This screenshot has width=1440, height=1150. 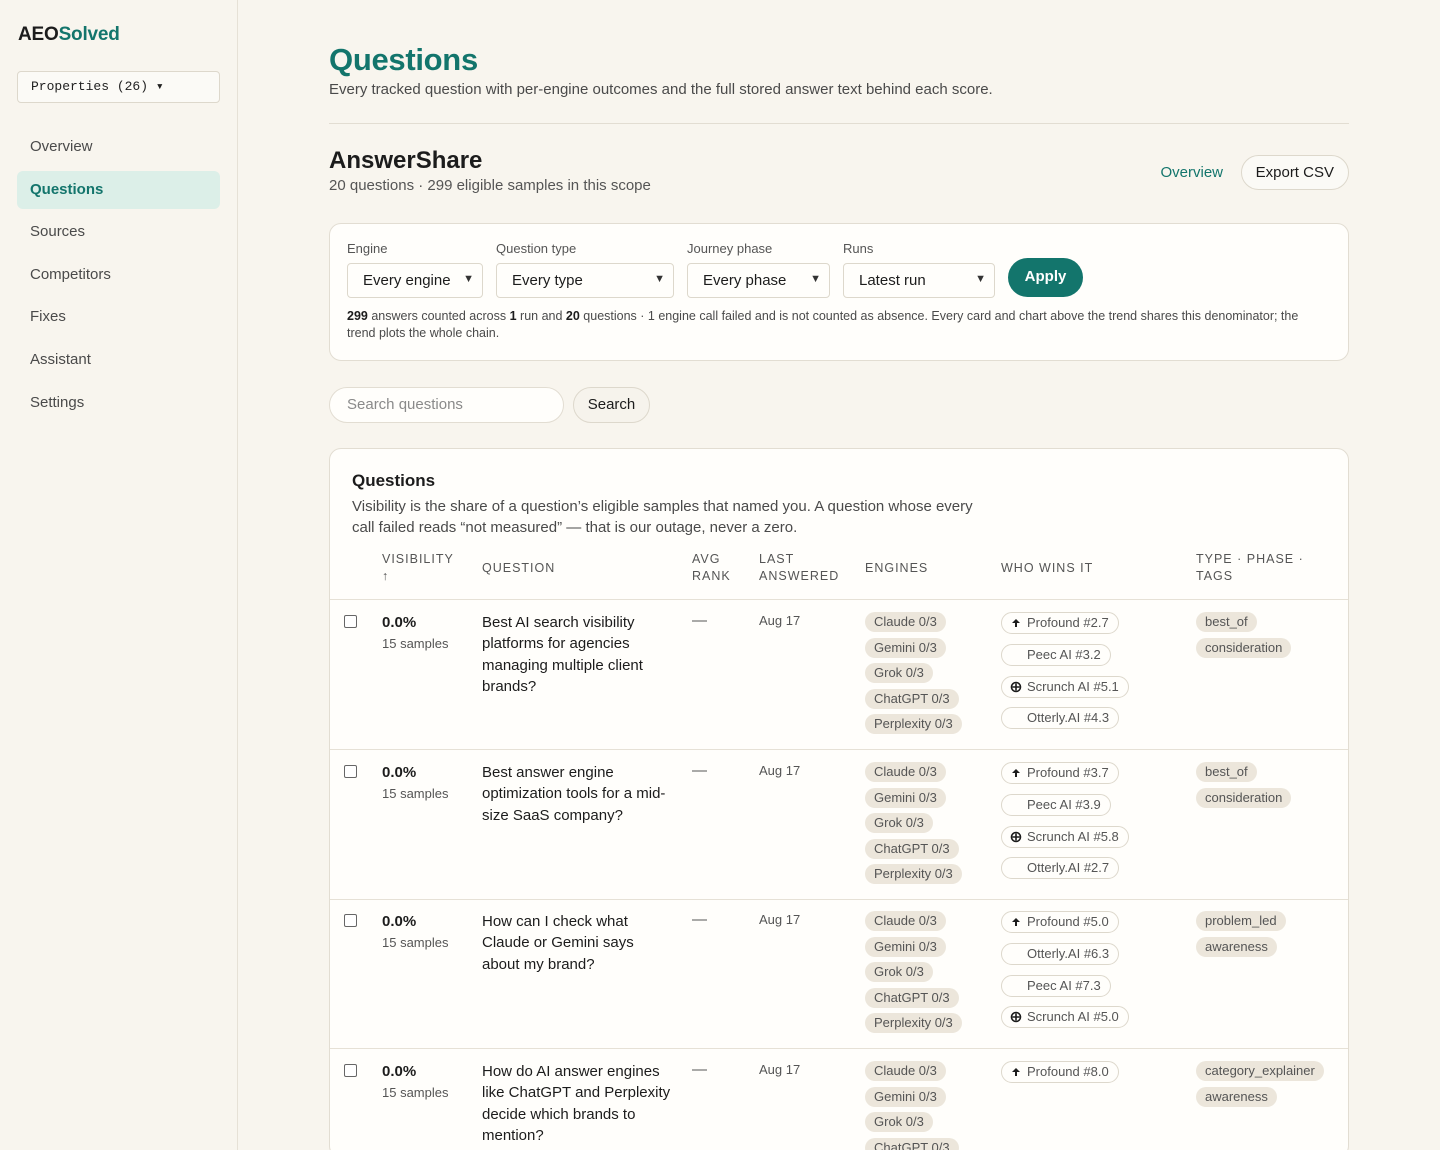 What do you see at coordinates (585, 280) in the screenshot?
I see `type-select: Every type ▼` at bounding box center [585, 280].